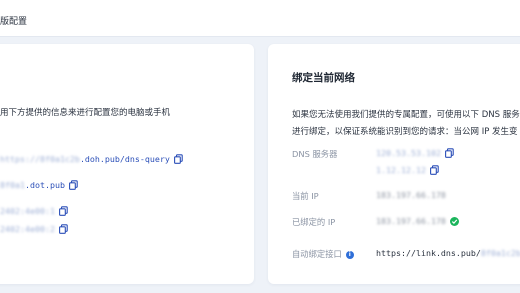 The width and height of the screenshot is (520, 293). Describe the element at coordinates (40, 159) in the screenshot. I see `doh-address-id: https://8f0a1c2b` at that location.